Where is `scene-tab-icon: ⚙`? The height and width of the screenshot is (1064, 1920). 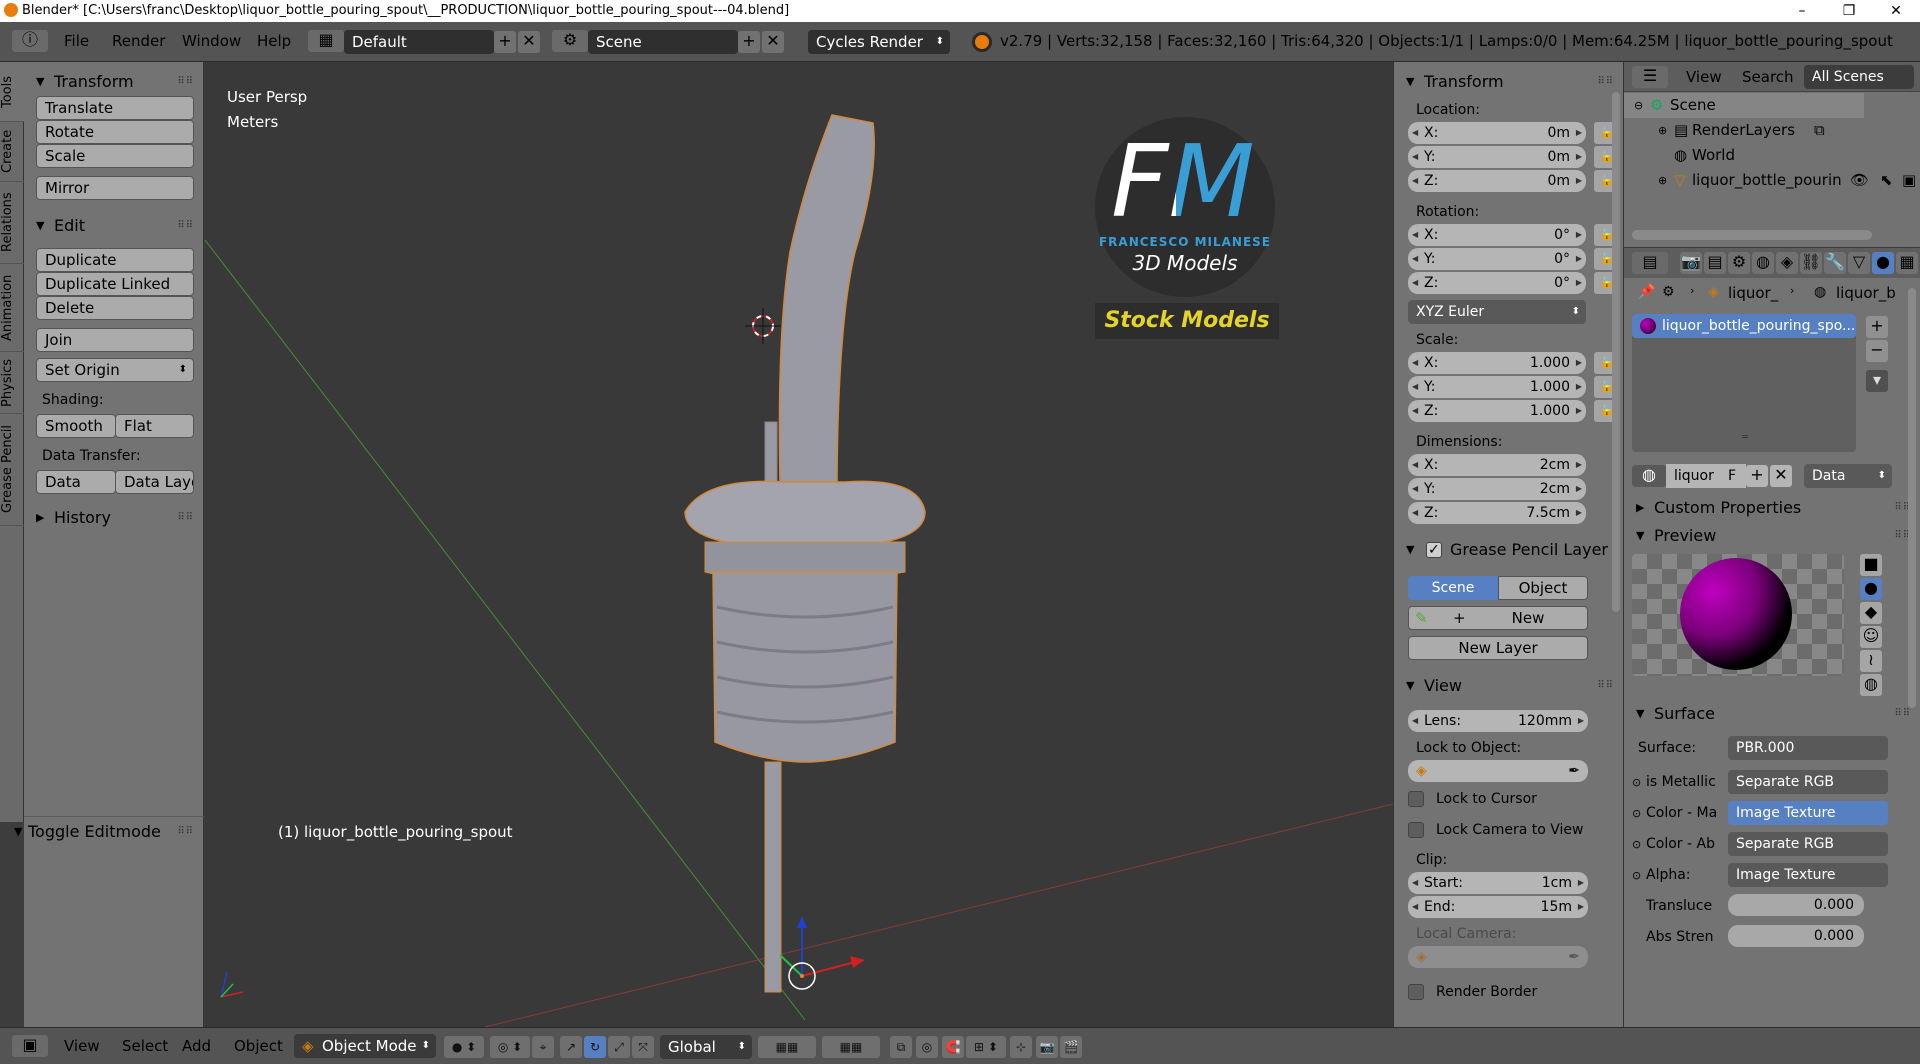
scene-tab-icon: ⚙ is located at coordinates (1739, 263).